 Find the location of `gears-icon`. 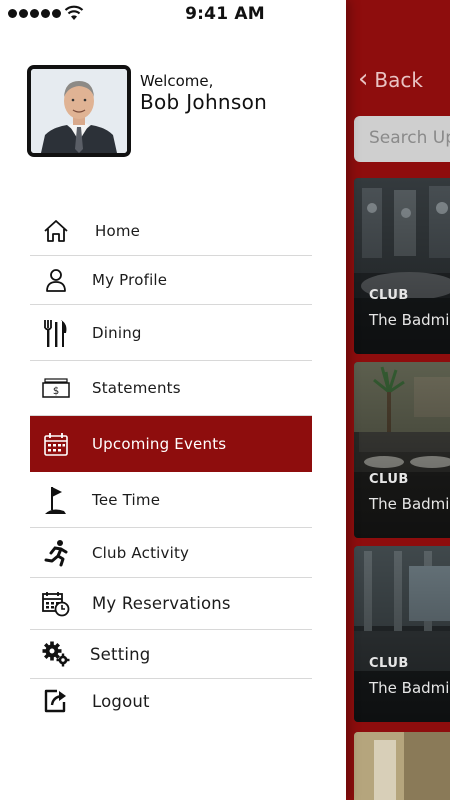

gears-icon is located at coordinates (56, 654).